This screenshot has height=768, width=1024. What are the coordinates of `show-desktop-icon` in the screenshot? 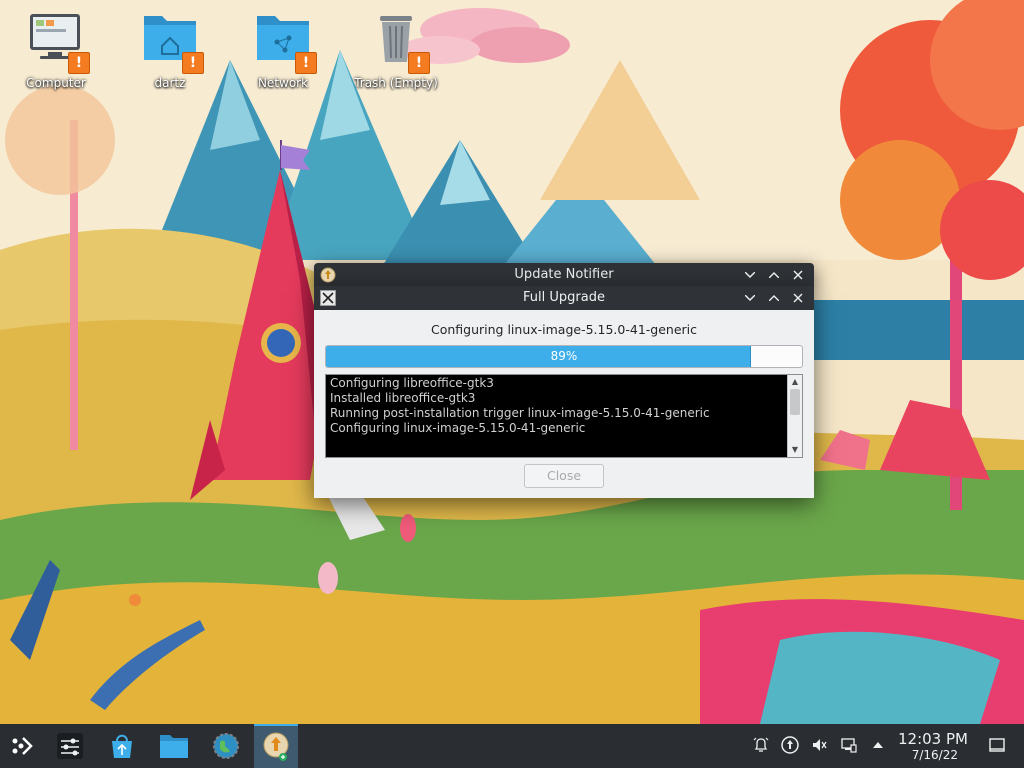 It's located at (997, 745).